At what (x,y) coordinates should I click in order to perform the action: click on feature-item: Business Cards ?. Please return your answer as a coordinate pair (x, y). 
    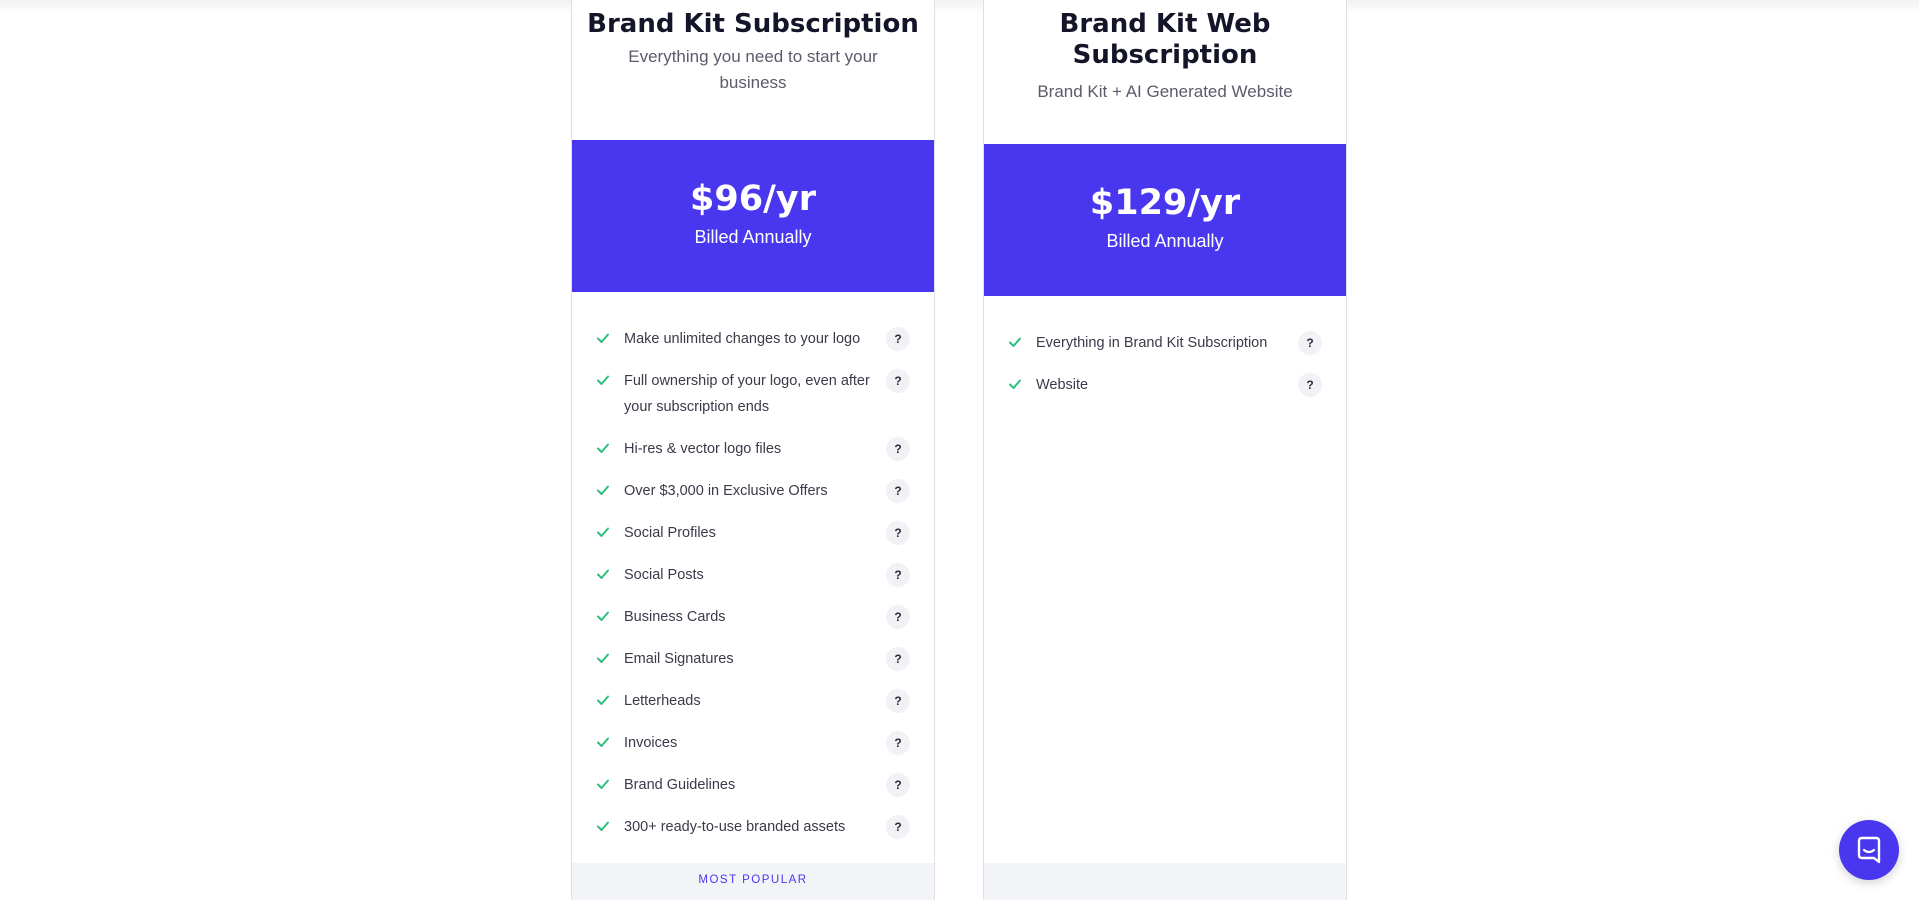
    Looking at the image, I should click on (753, 617).